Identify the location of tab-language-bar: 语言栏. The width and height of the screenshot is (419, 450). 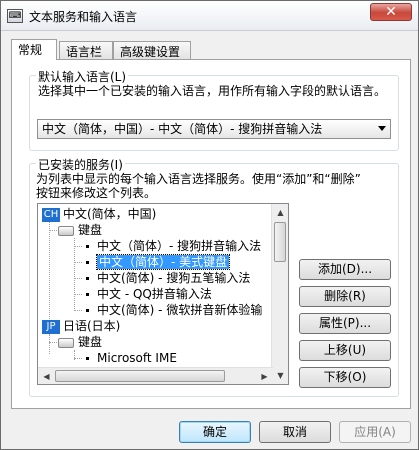
(86, 50).